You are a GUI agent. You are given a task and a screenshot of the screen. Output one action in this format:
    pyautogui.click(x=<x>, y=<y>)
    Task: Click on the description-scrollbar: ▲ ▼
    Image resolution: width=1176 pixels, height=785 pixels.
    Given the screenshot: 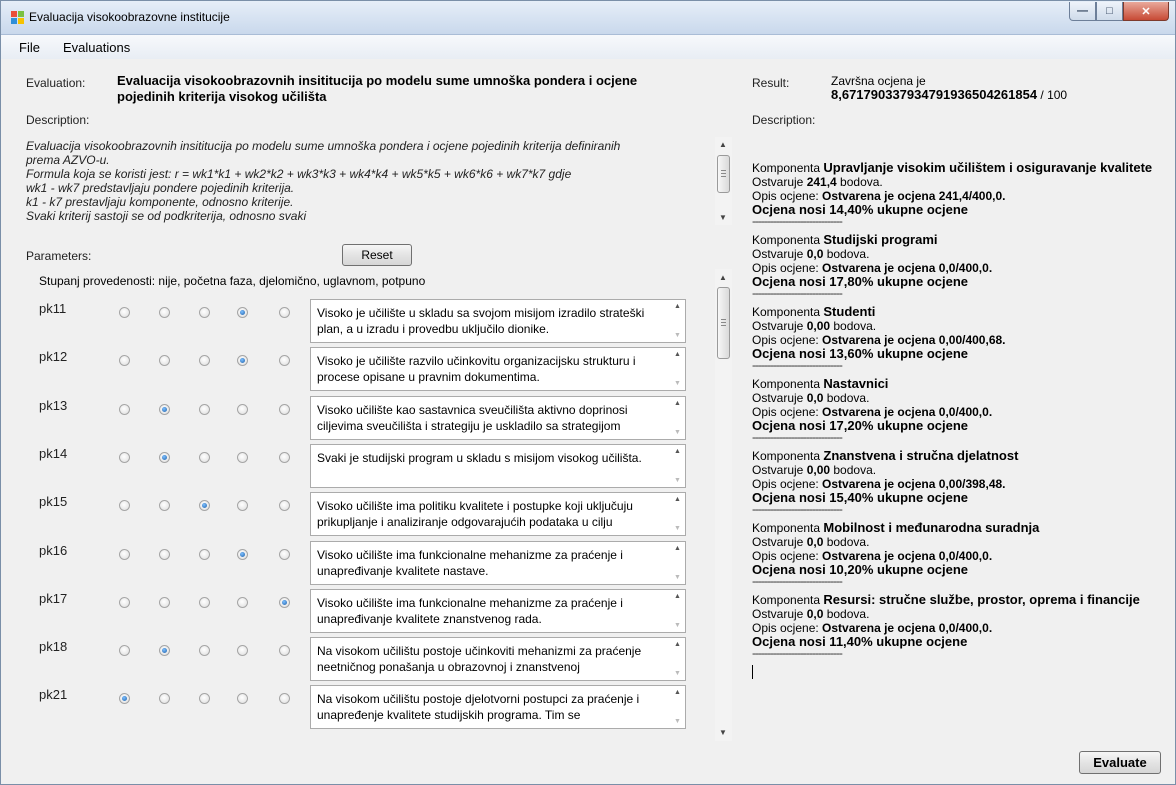 What is the action you would take?
    pyautogui.click(x=723, y=181)
    